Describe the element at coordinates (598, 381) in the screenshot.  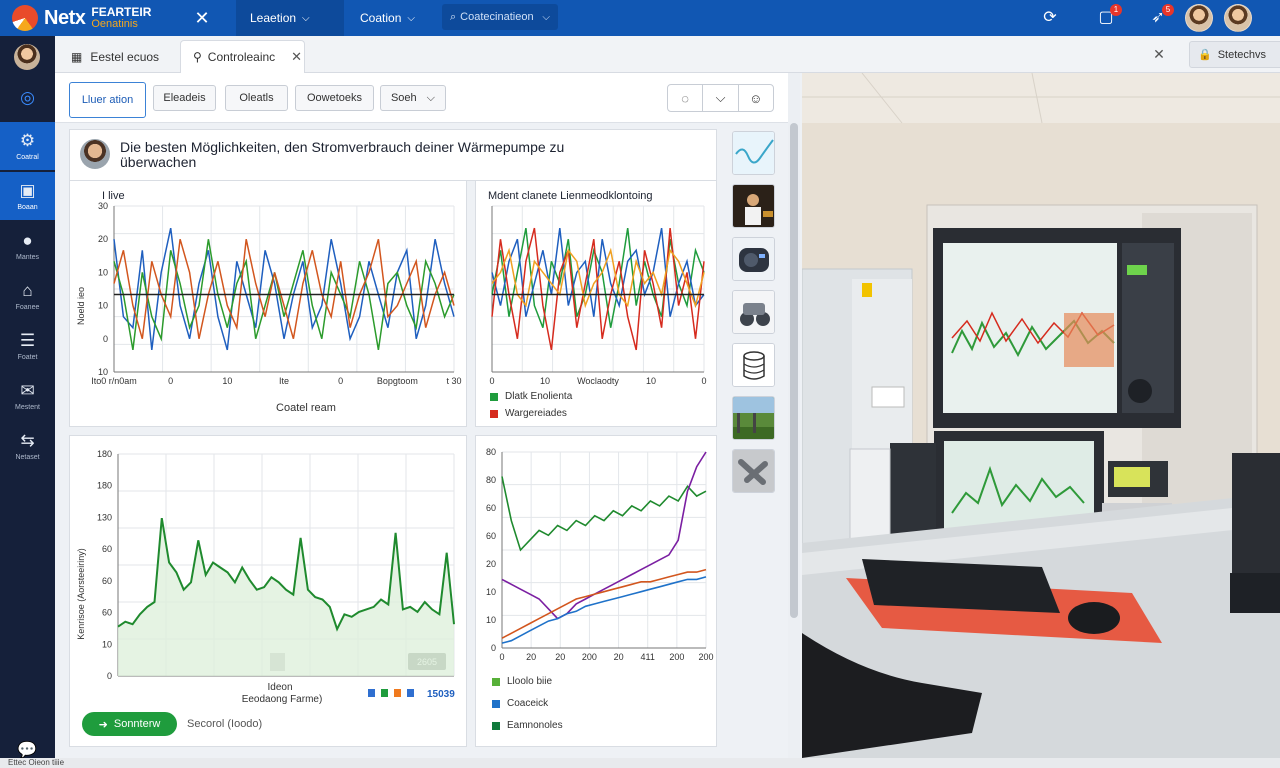
I see `x-tick-label: Woclaodty` at that location.